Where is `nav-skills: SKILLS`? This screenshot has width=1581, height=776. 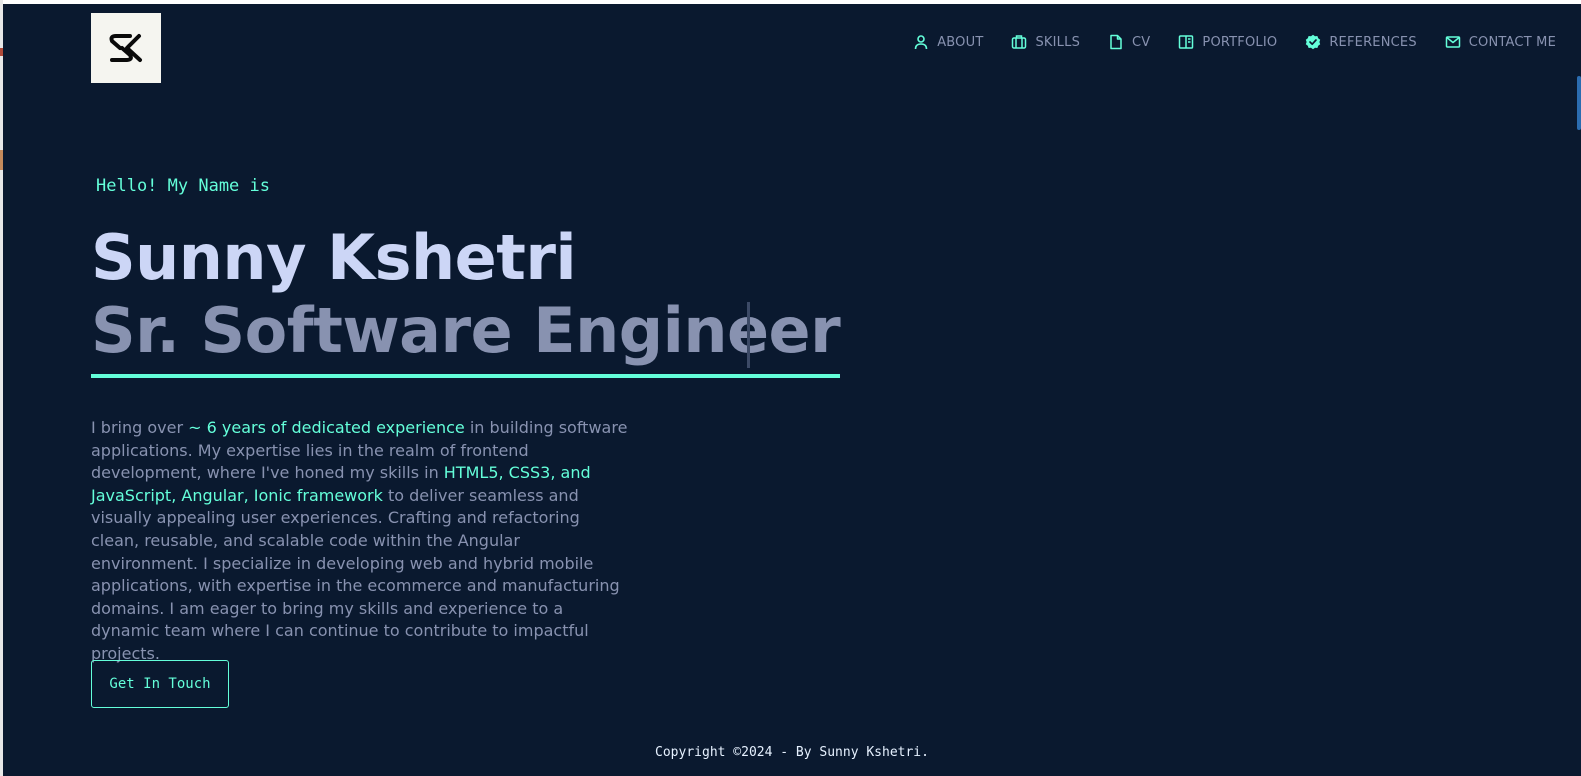 nav-skills: SKILLS is located at coordinates (1045, 42).